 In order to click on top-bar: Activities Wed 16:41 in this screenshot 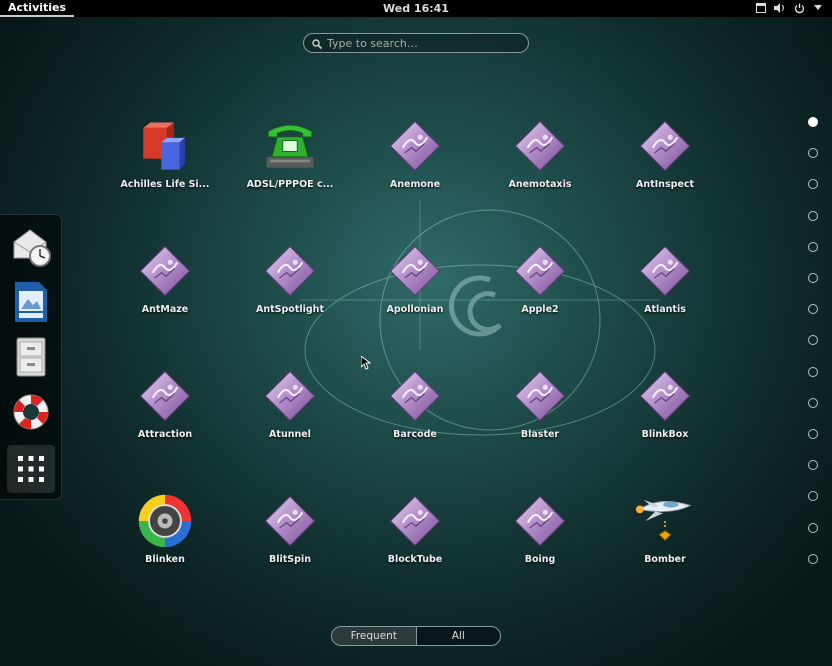, I will do `click(416, 8)`.